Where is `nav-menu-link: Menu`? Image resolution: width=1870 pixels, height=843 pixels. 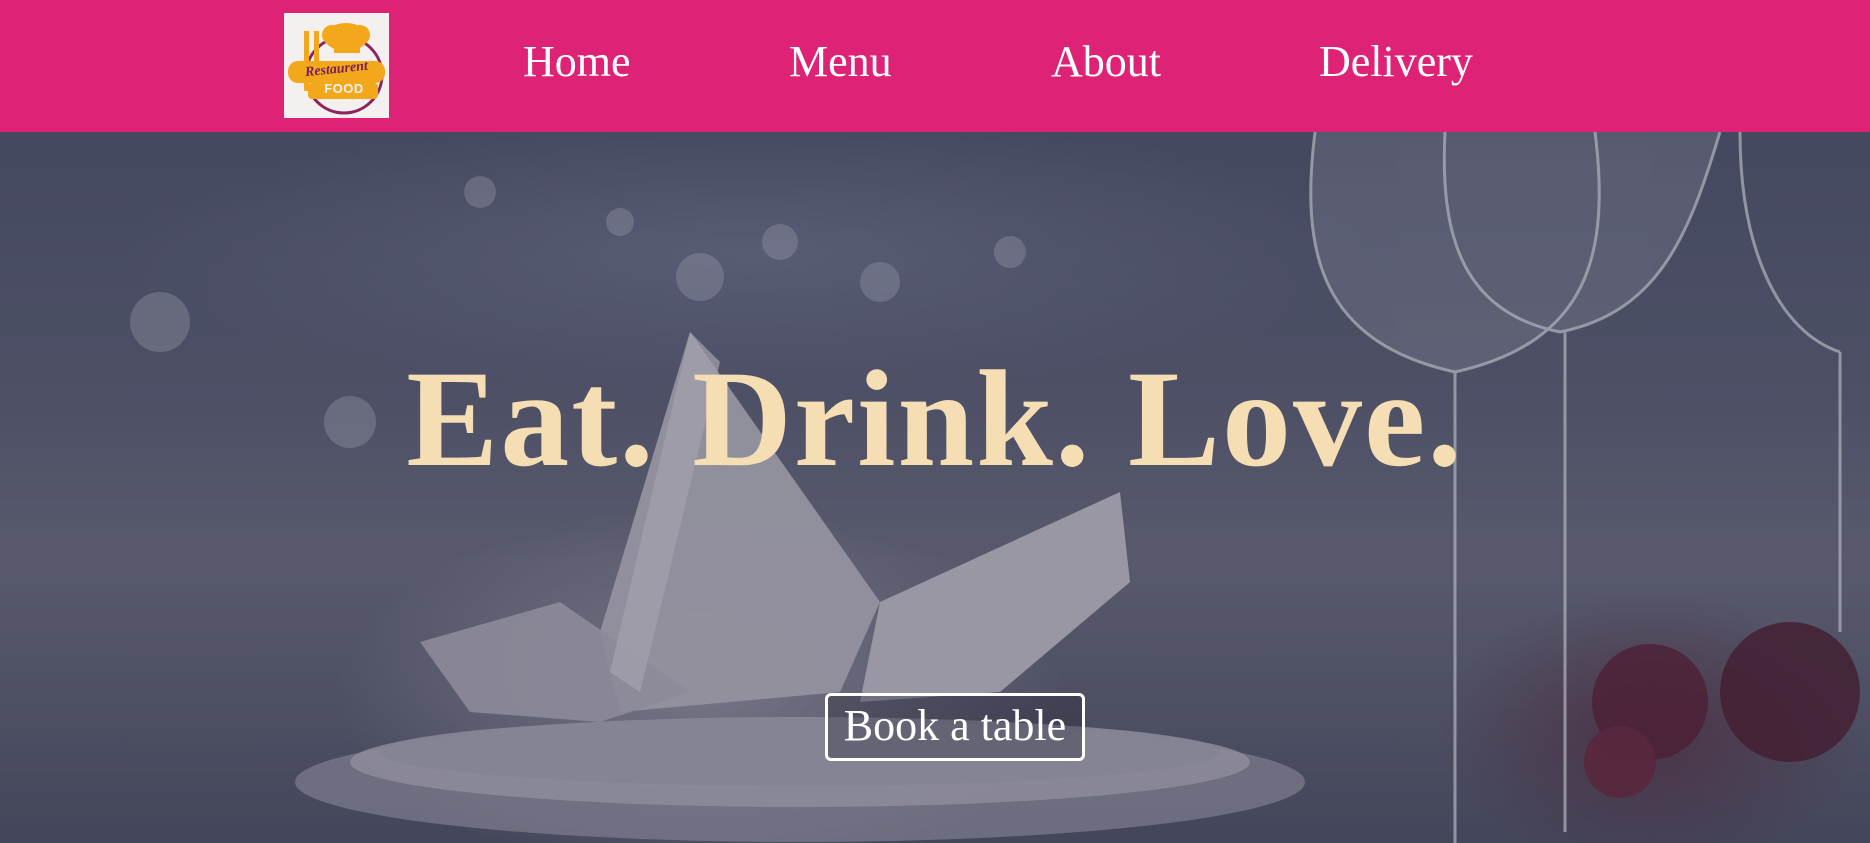 nav-menu-link: Menu is located at coordinates (840, 62).